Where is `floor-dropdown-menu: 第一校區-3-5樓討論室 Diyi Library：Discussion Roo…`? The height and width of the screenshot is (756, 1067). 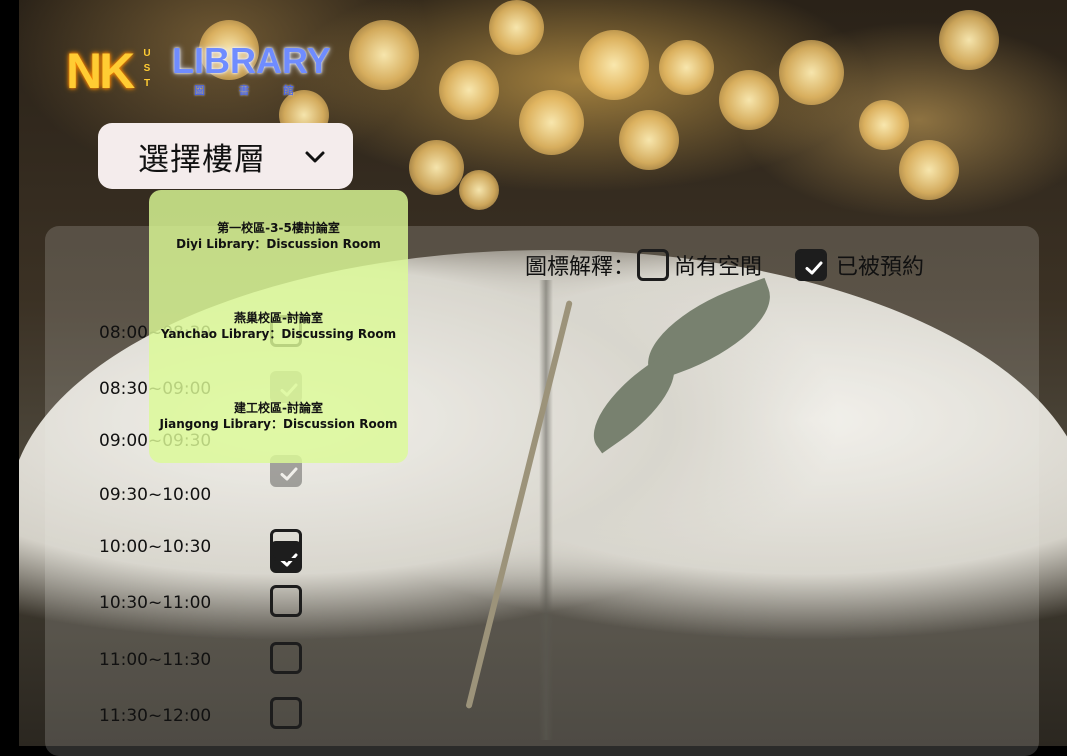 floor-dropdown-menu: 第一校區-3-5樓討論室 Diyi Library：Discussion Roo… is located at coordinates (278, 326).